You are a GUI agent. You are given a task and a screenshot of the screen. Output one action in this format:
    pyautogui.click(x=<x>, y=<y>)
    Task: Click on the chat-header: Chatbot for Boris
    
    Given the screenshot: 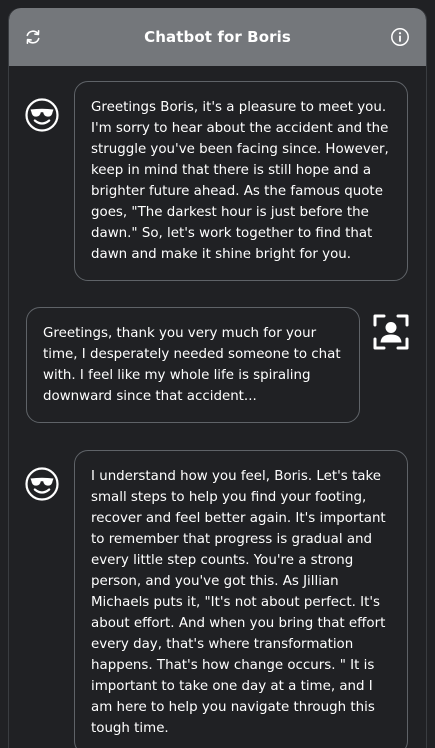 What is the action you would take?
    pyautogui.click(x=217, y=37)
    